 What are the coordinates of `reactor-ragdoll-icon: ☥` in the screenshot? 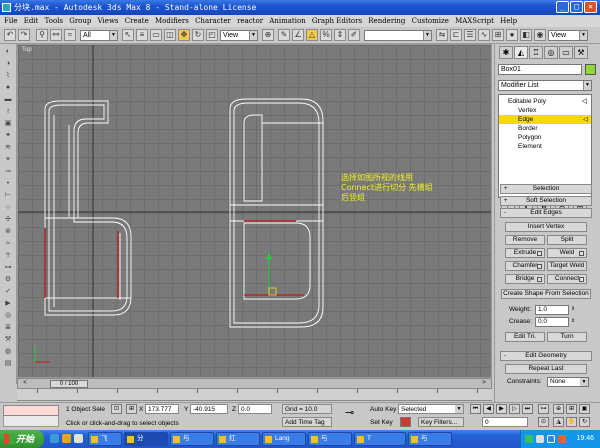 It's located at (8, 256).